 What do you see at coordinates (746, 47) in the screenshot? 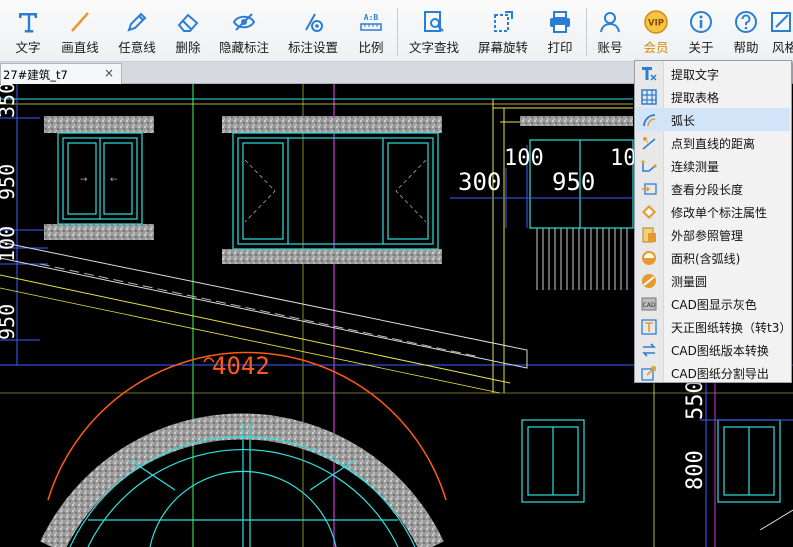
I see `help-label: 帮助` at bounding box center [746, 47].